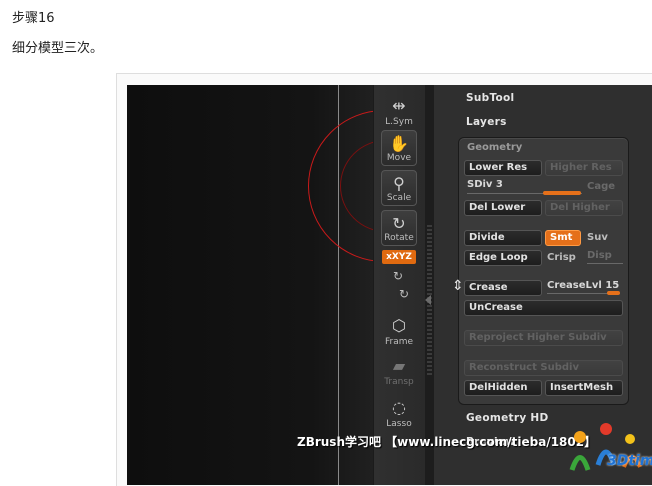  What do you see at coordinates (584, 388) in the screenshot?
I see `insertmesh-button: InsertMesh` at bounding box center [584, 388].